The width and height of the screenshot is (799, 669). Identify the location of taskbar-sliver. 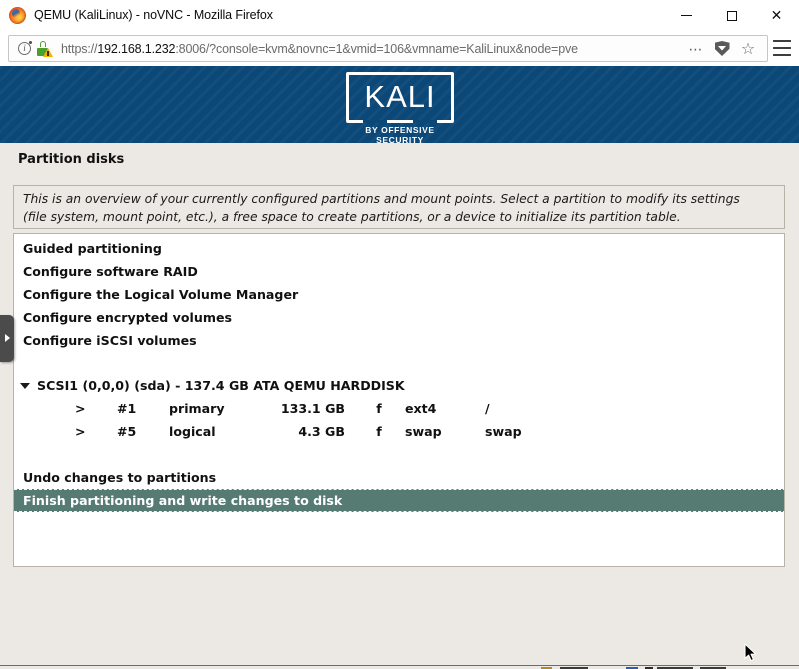
(399, 665).